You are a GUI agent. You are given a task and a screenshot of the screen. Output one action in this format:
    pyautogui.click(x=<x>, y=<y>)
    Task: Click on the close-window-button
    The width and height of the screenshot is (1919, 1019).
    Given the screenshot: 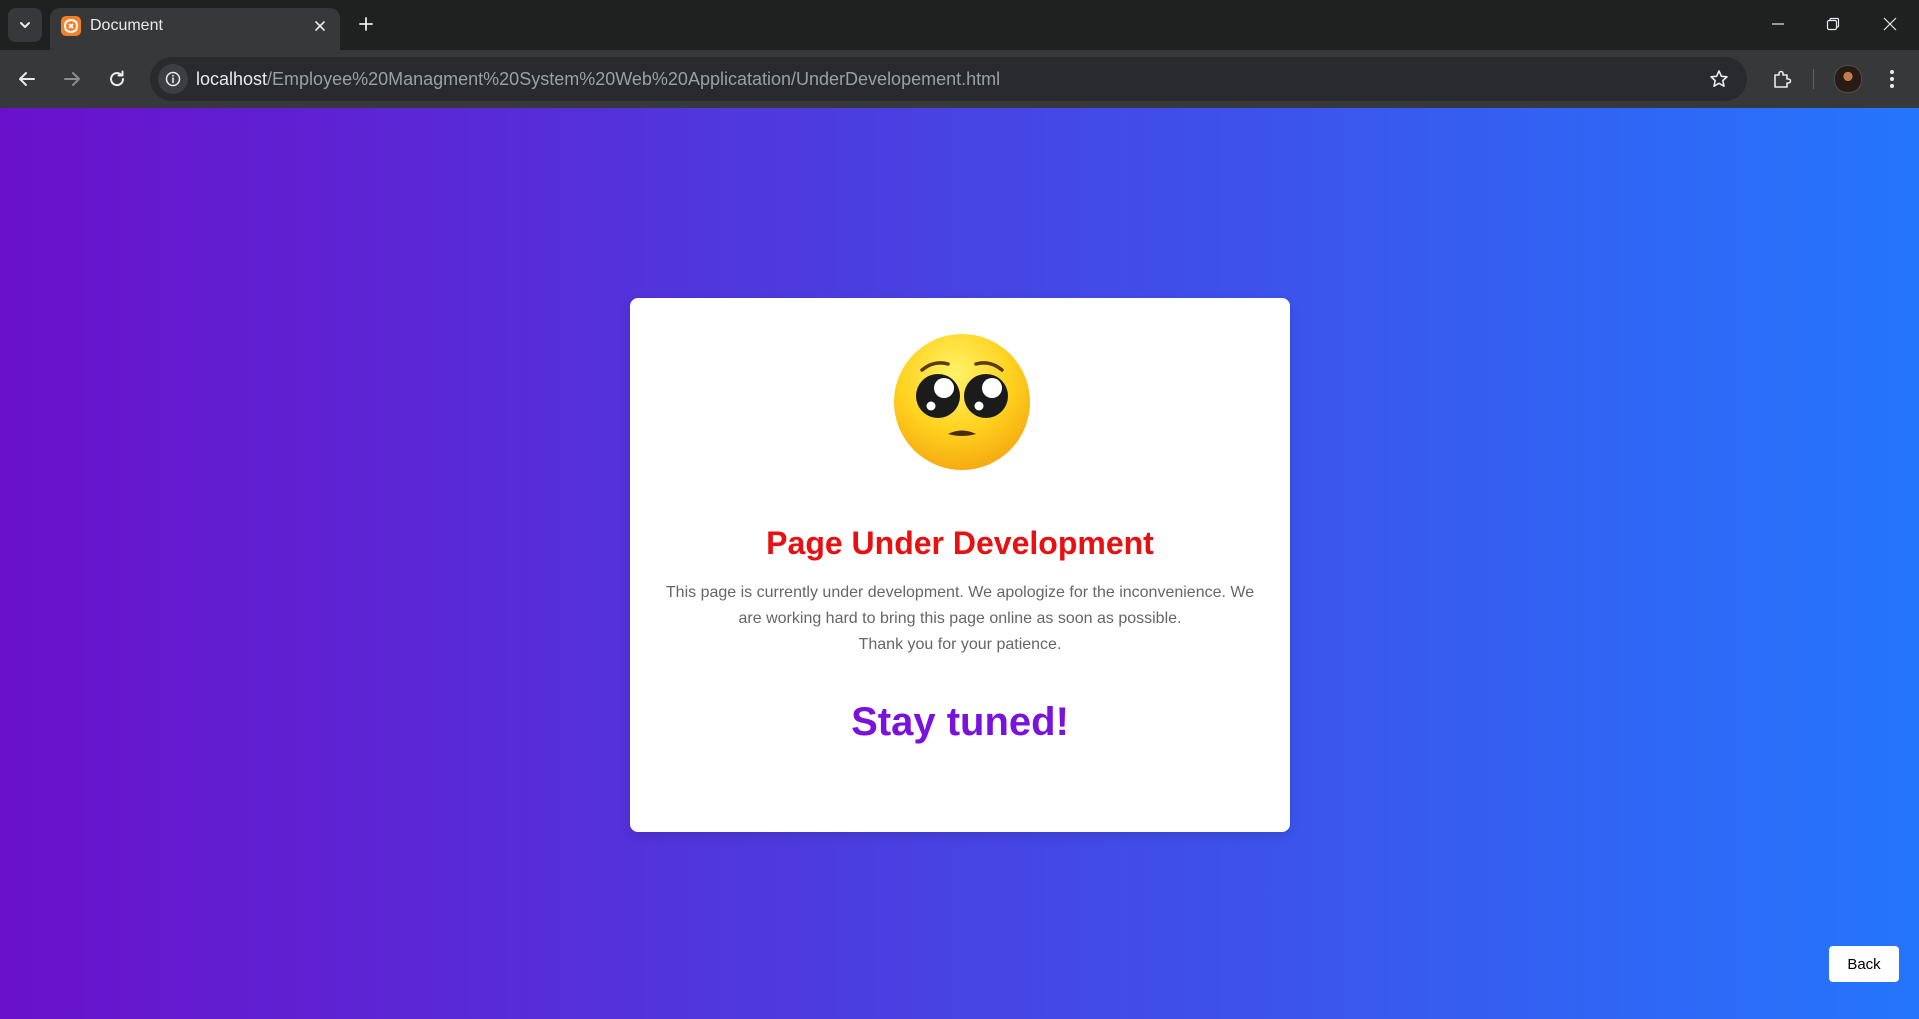 What is the action you would take?
    pyautogui.click(x=1890, y=24)
    